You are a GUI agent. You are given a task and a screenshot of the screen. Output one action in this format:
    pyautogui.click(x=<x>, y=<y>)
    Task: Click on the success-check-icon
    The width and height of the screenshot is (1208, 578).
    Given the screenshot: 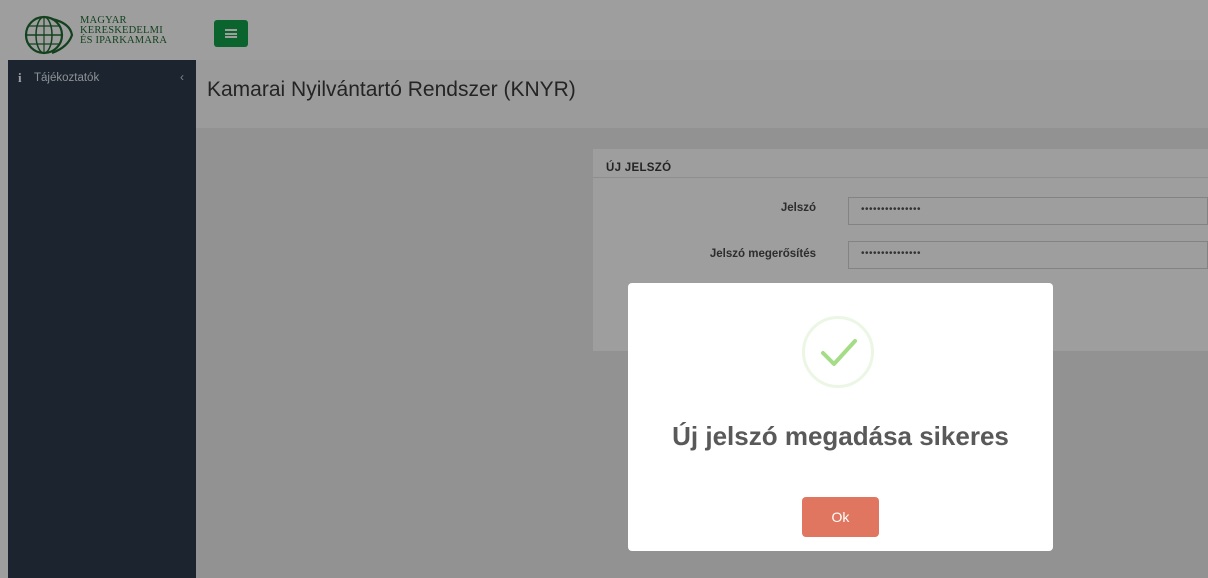 What is the action you would take?
    pyautogui.click(x=838, y=352)
    